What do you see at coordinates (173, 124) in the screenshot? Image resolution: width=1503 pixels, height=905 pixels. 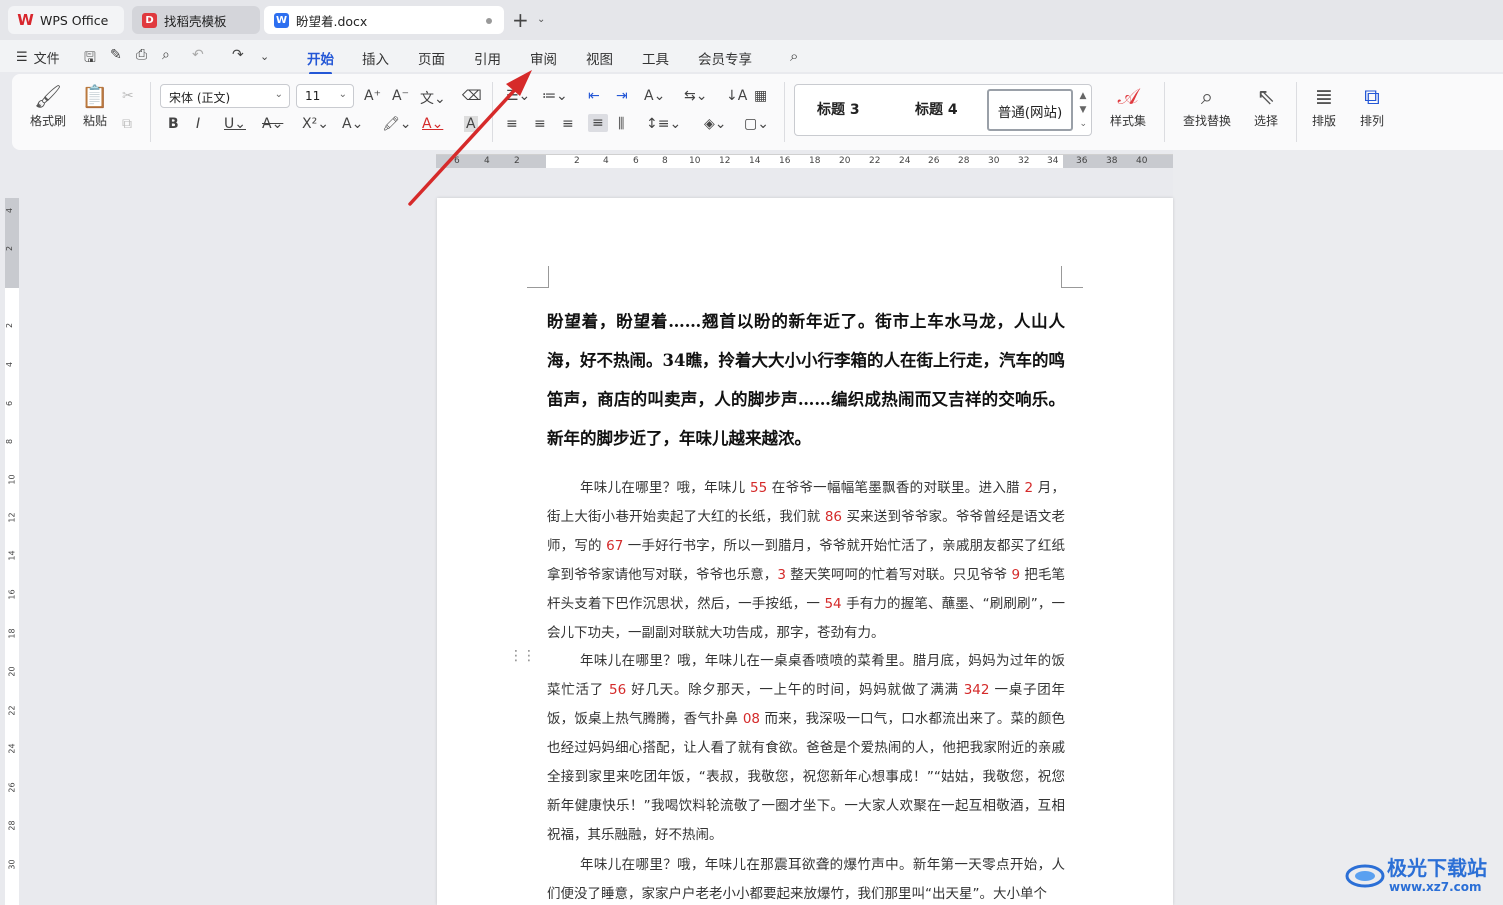 I see `bold-icon: B` at bounding box center [173, 124].